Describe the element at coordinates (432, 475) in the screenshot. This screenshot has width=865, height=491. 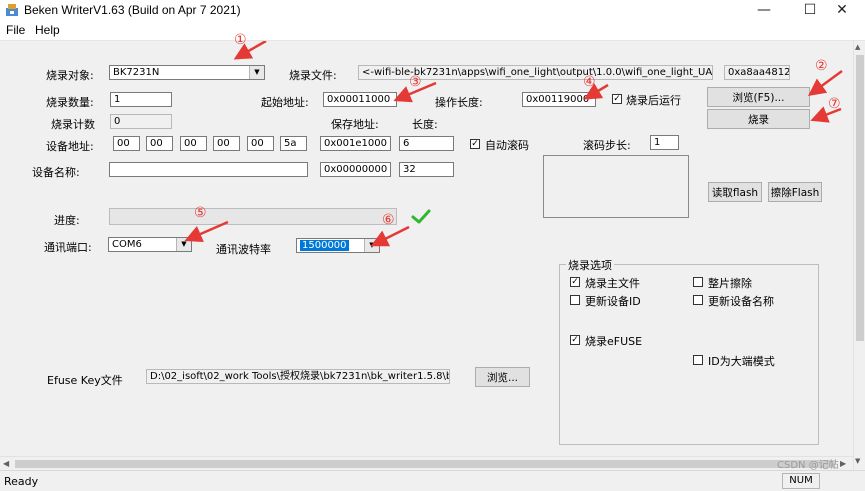
I see `status-bar: Ready NUM CSDN @记帖` at that location.